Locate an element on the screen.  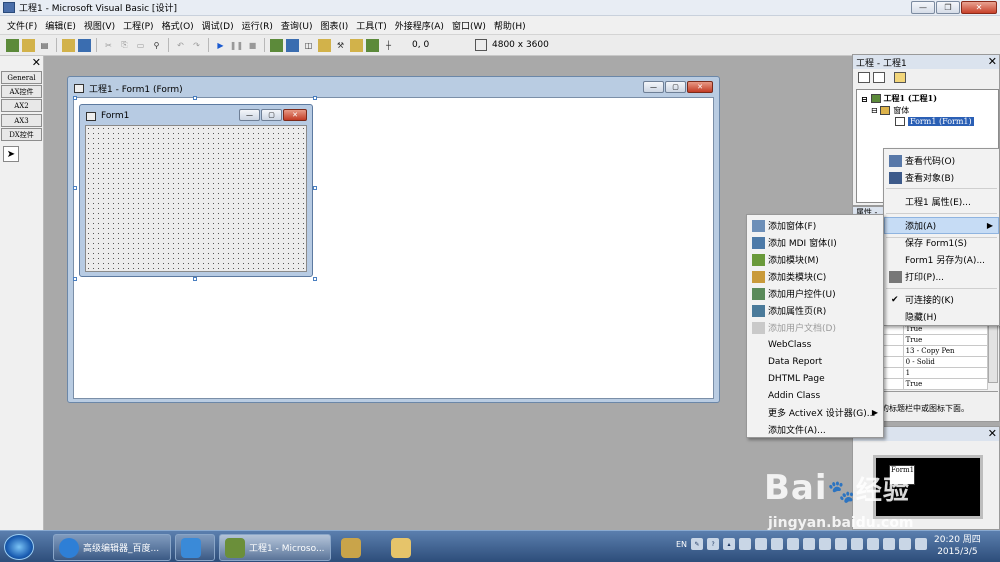
save-icon is located at coordinates (84, 45).